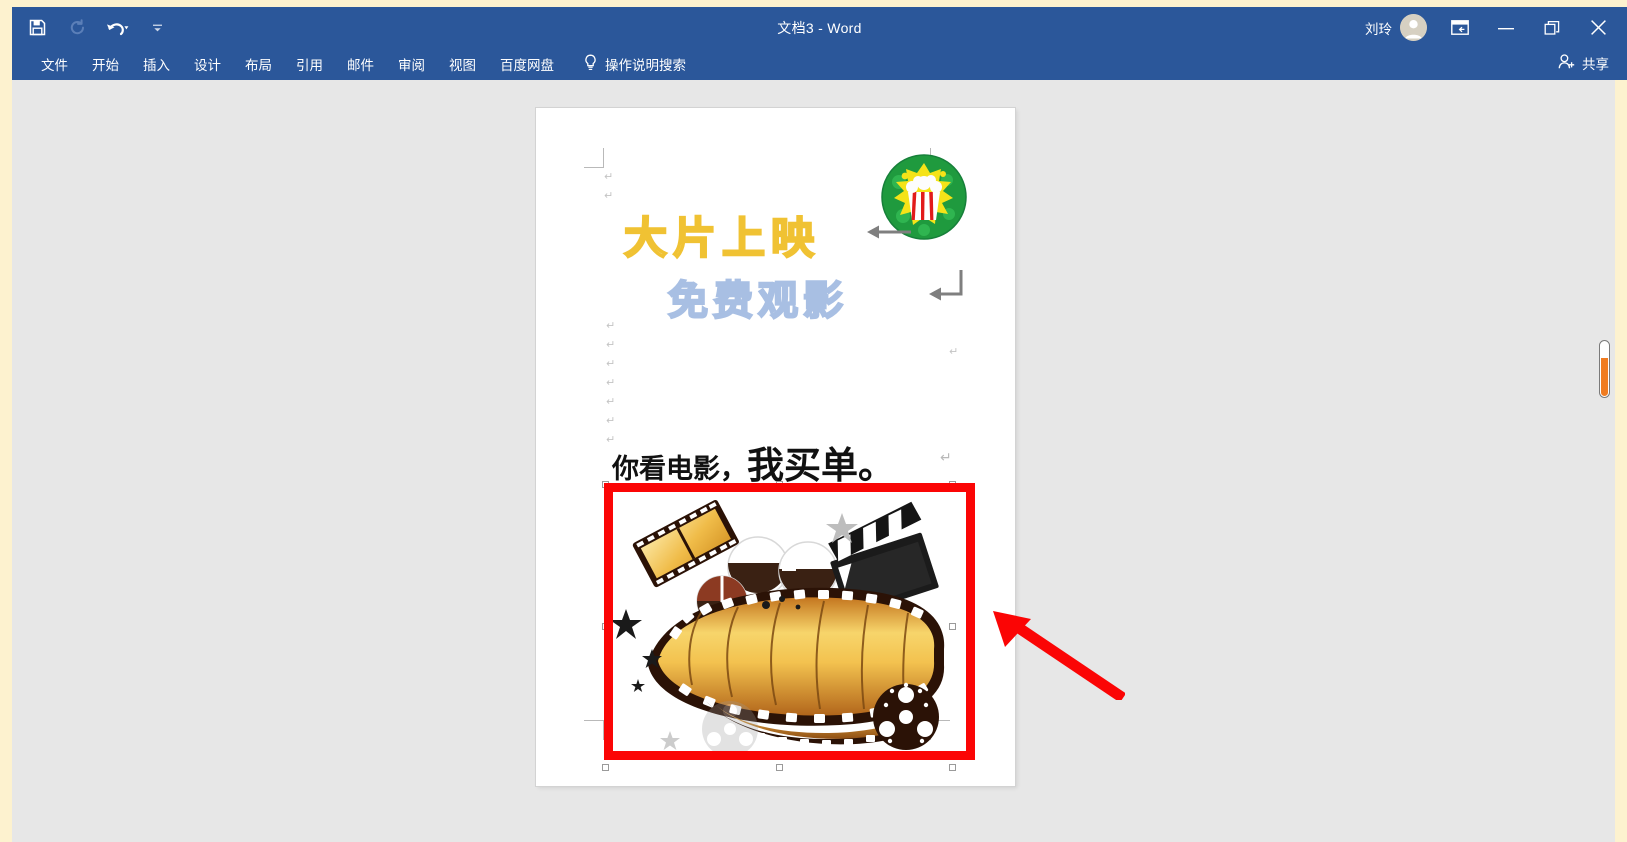 Image resolution: width=1627 pixels, height=842 pixels. I want to click on title-bar: 文档3 - Word 刘玲, so click(819, 27).